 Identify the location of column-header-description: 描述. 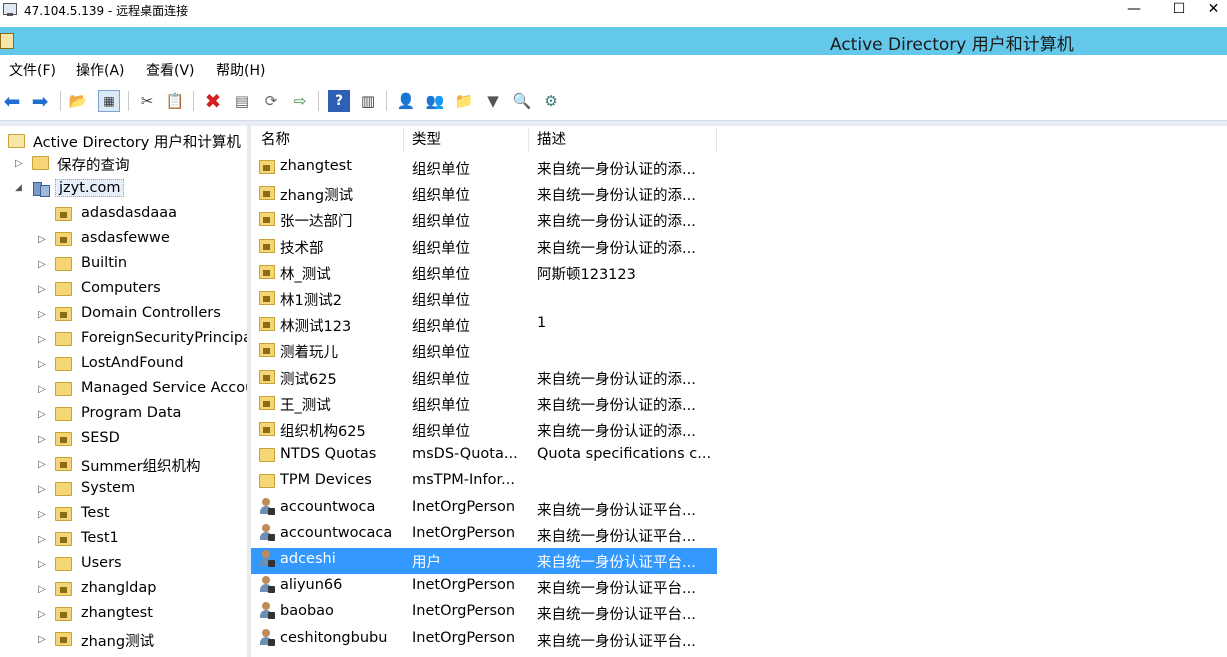
(623, 140).